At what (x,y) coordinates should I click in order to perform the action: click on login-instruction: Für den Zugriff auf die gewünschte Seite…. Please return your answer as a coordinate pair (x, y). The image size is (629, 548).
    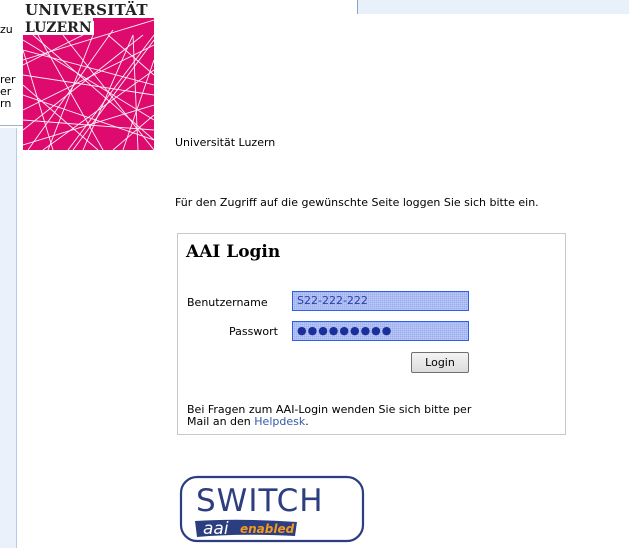
    Looking at the image, I should click on (357, 202).